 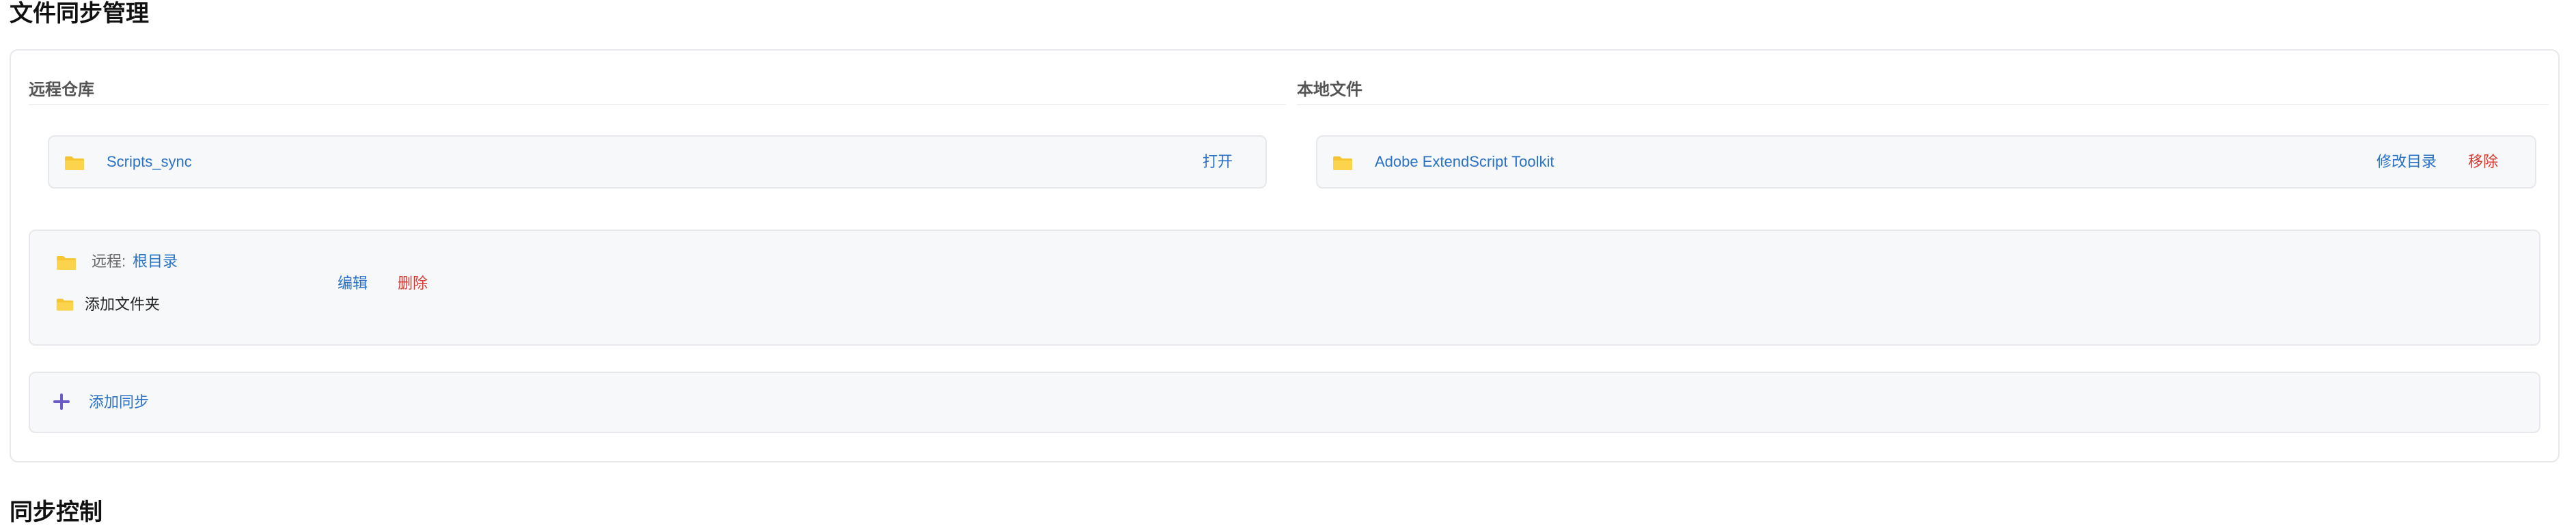 I want to click on sync-control-title: 同步控制, so click(x=56, y=512).